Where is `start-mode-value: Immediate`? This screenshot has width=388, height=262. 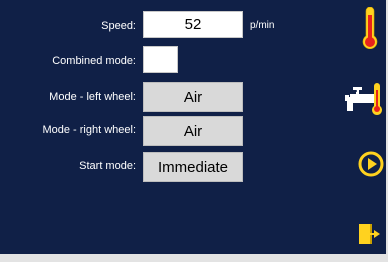 start-mode-value: Immediate is located at coordinates (193, 167).